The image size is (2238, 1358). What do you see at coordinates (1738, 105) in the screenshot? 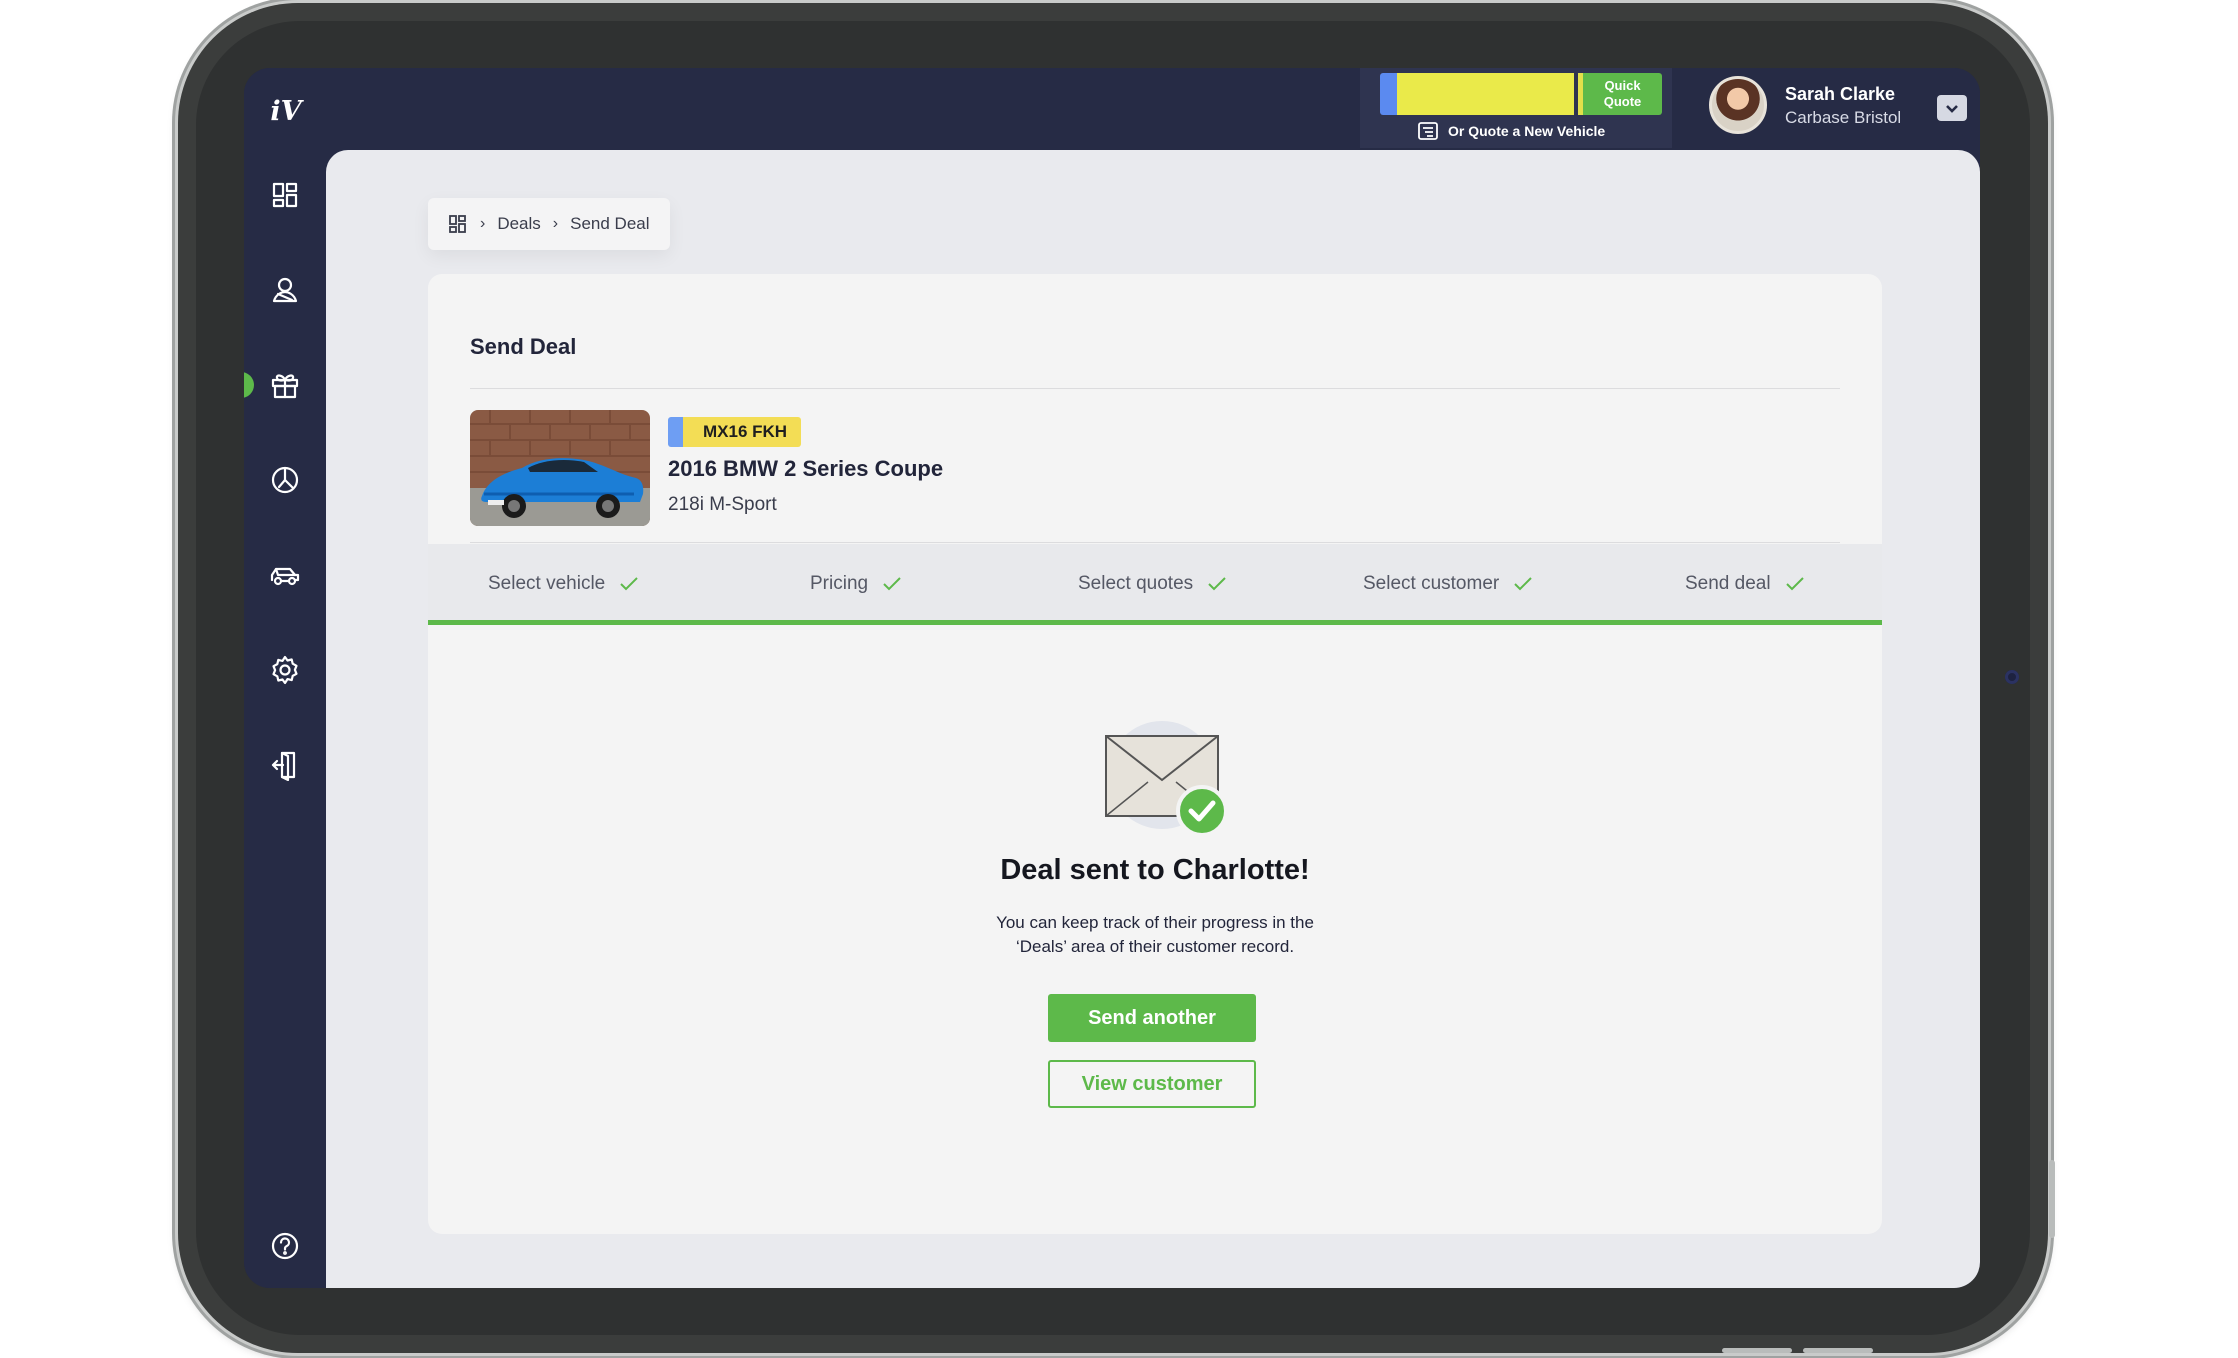
I see `avatar` at bounding box center [1738, 105].